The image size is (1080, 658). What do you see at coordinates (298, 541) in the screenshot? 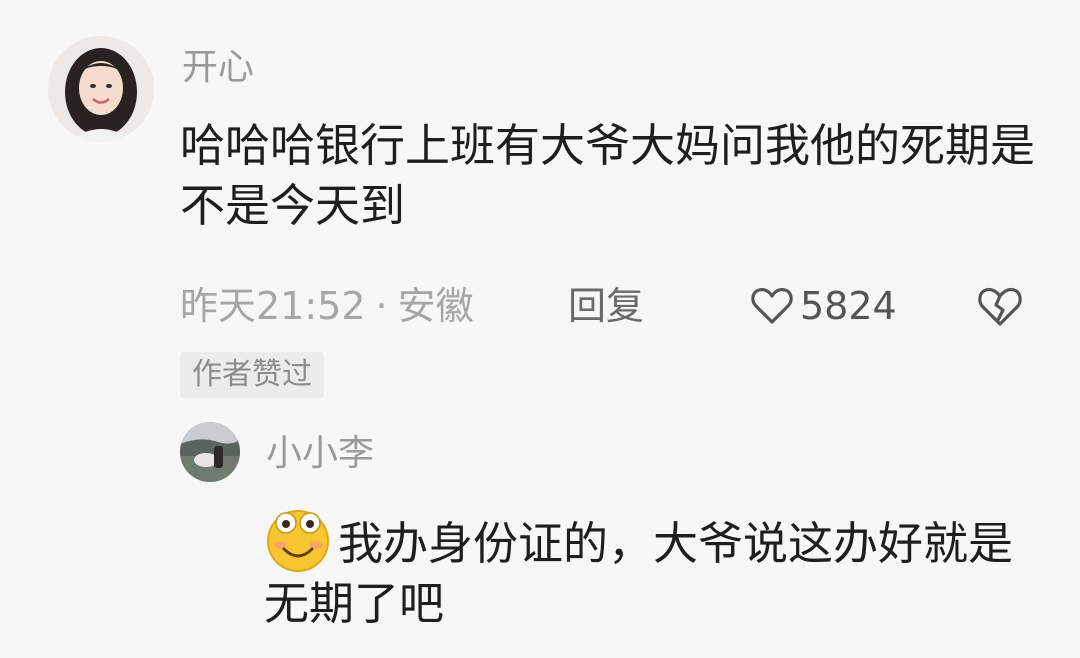
I see `smile-emoji-icon` at bounding box center [298, 541].